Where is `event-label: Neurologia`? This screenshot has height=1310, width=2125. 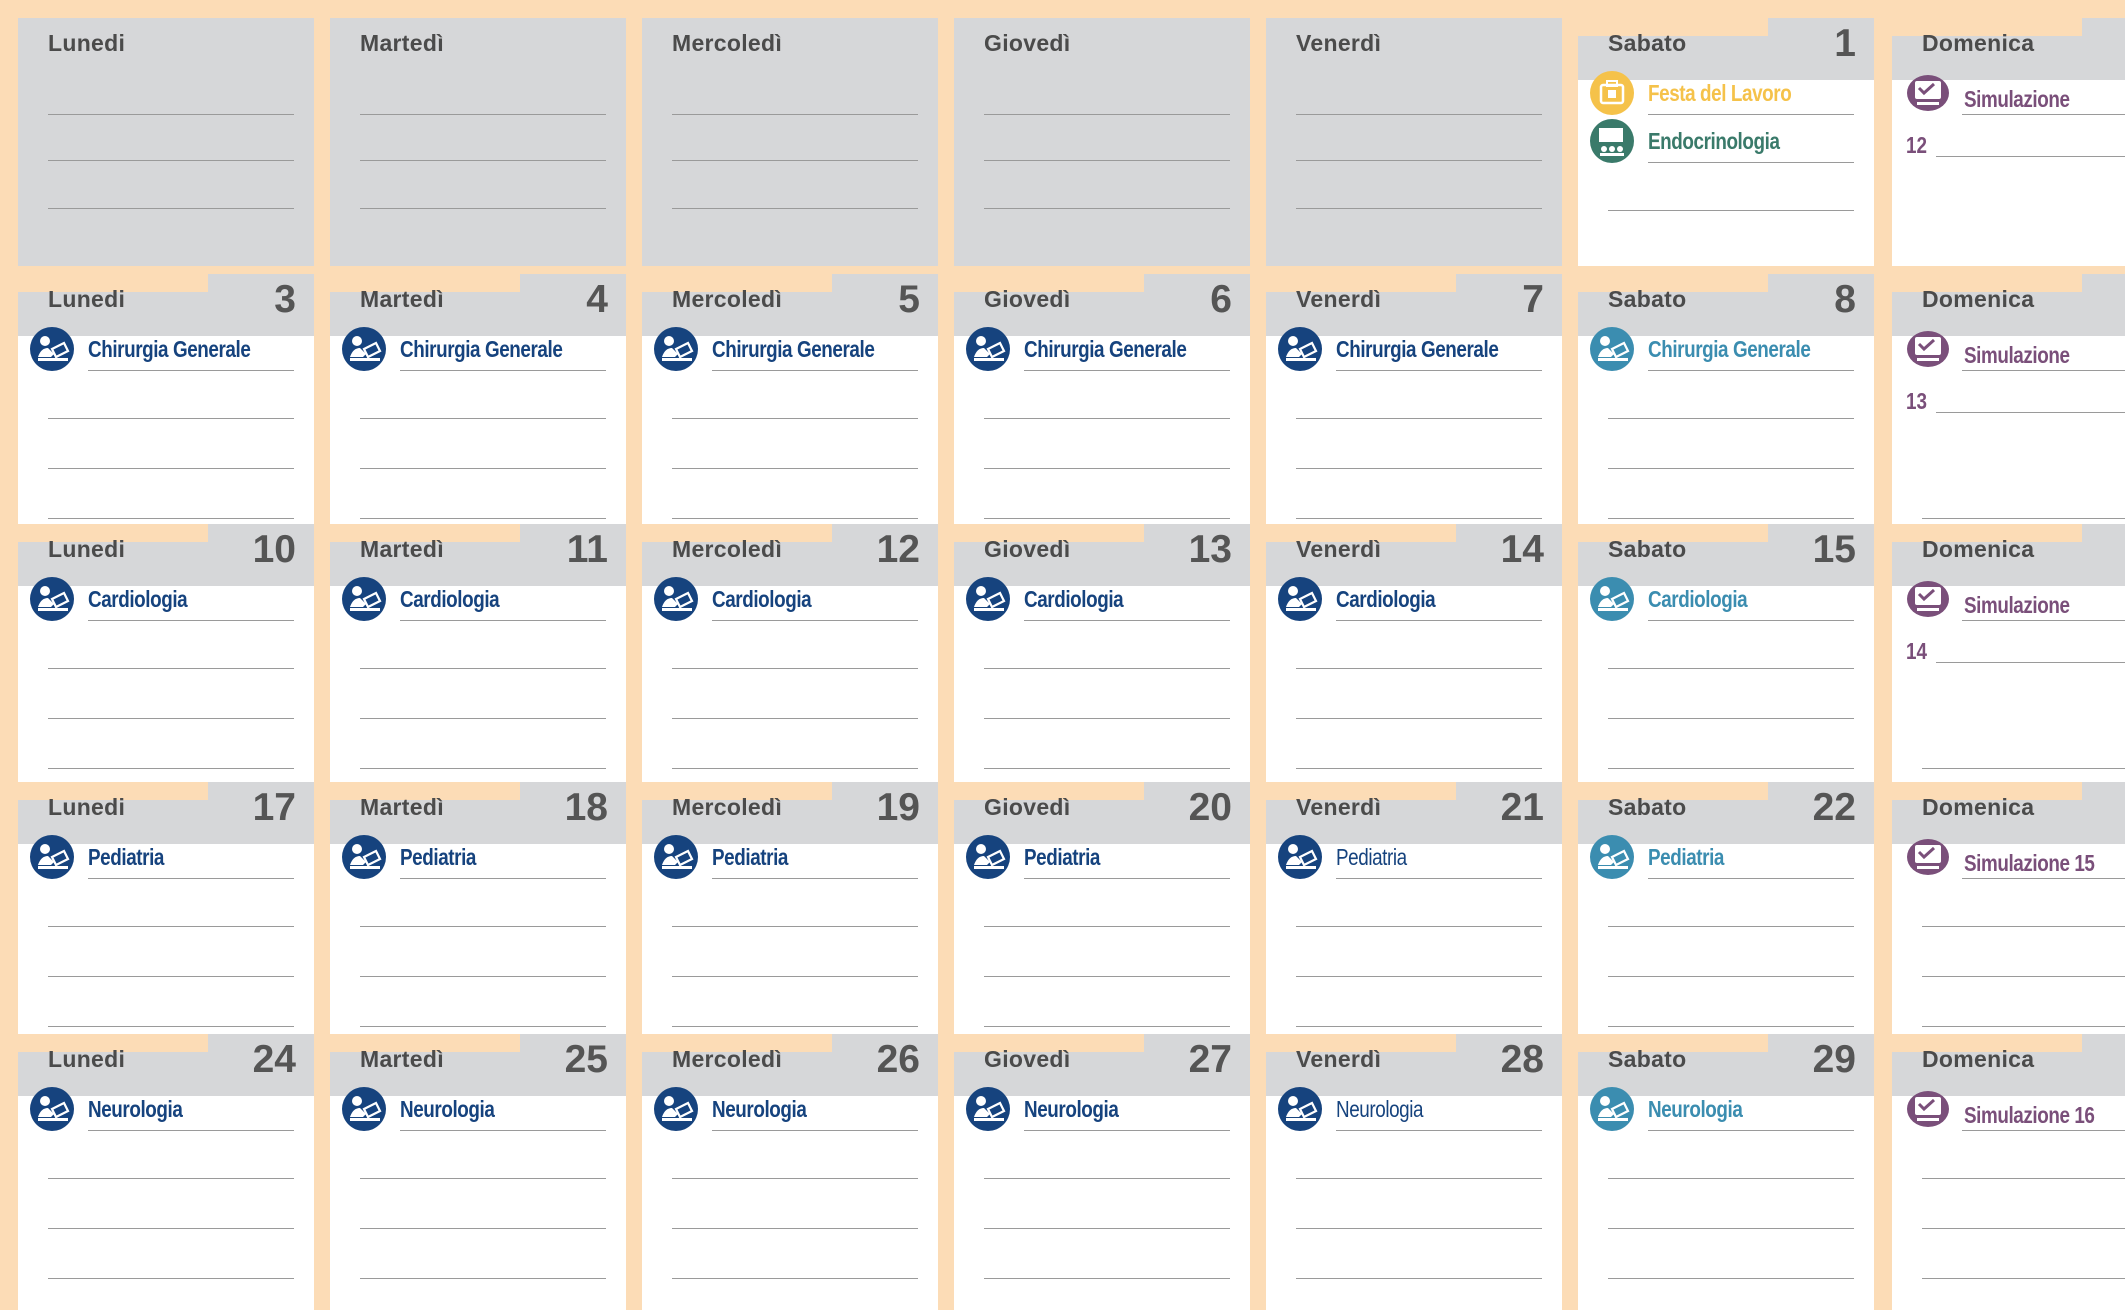 event-label: Neurologia is located at coordinates (1695, 1108).